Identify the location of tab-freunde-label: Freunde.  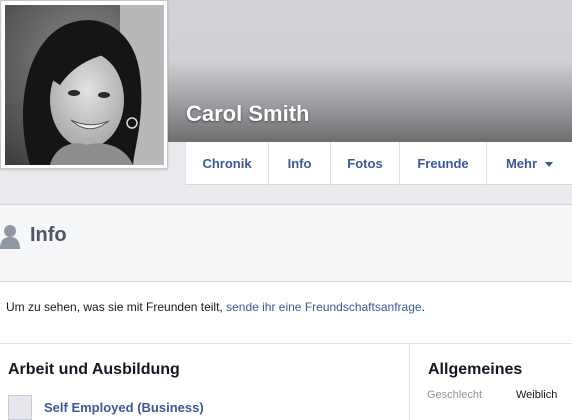
(443, 163).